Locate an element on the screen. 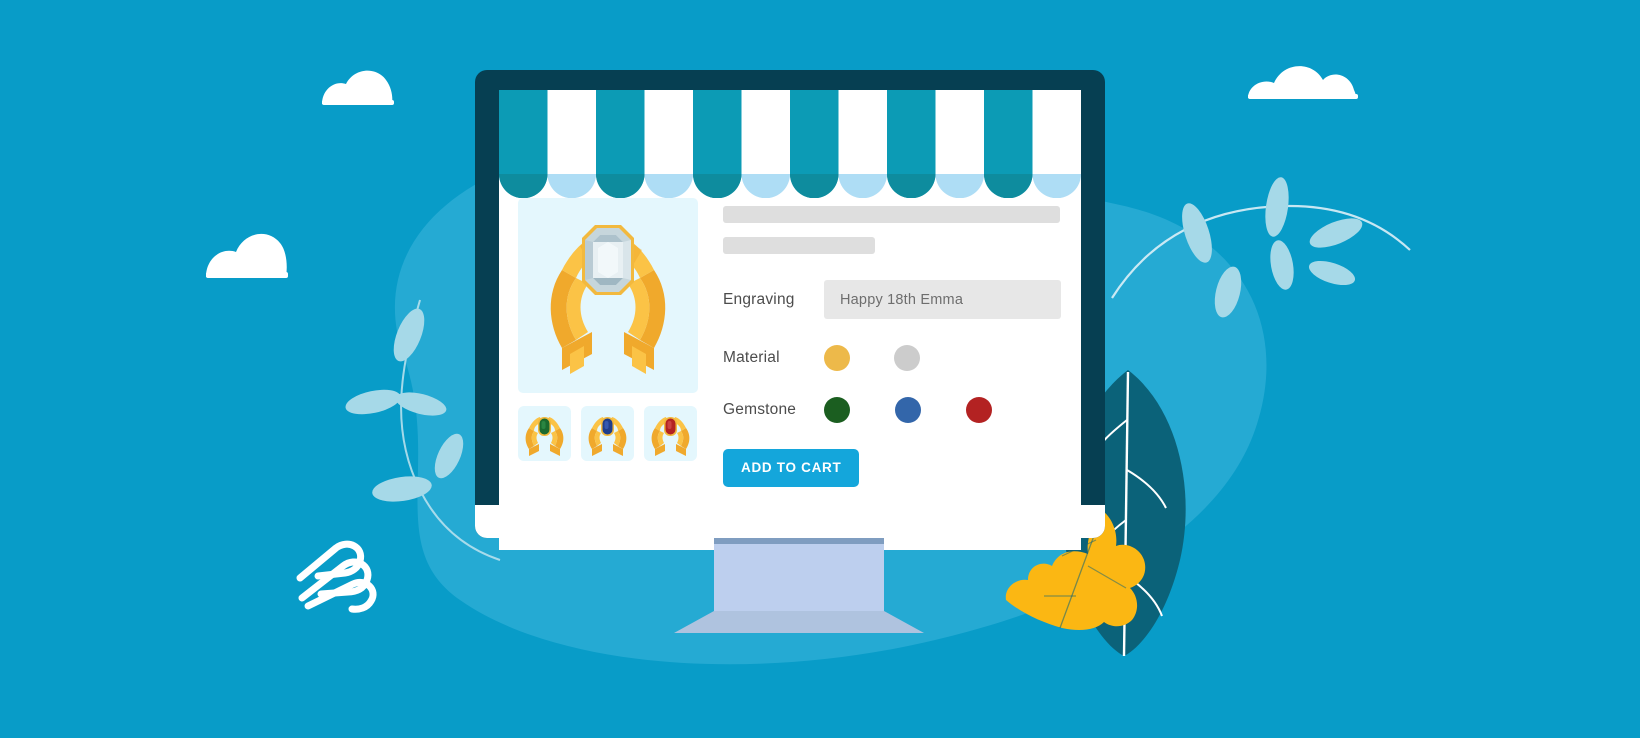 Image resolution: width=1640 pixels, height=738 pixels. gemstone-swatch-emerald is located at coordinates (837, 410).